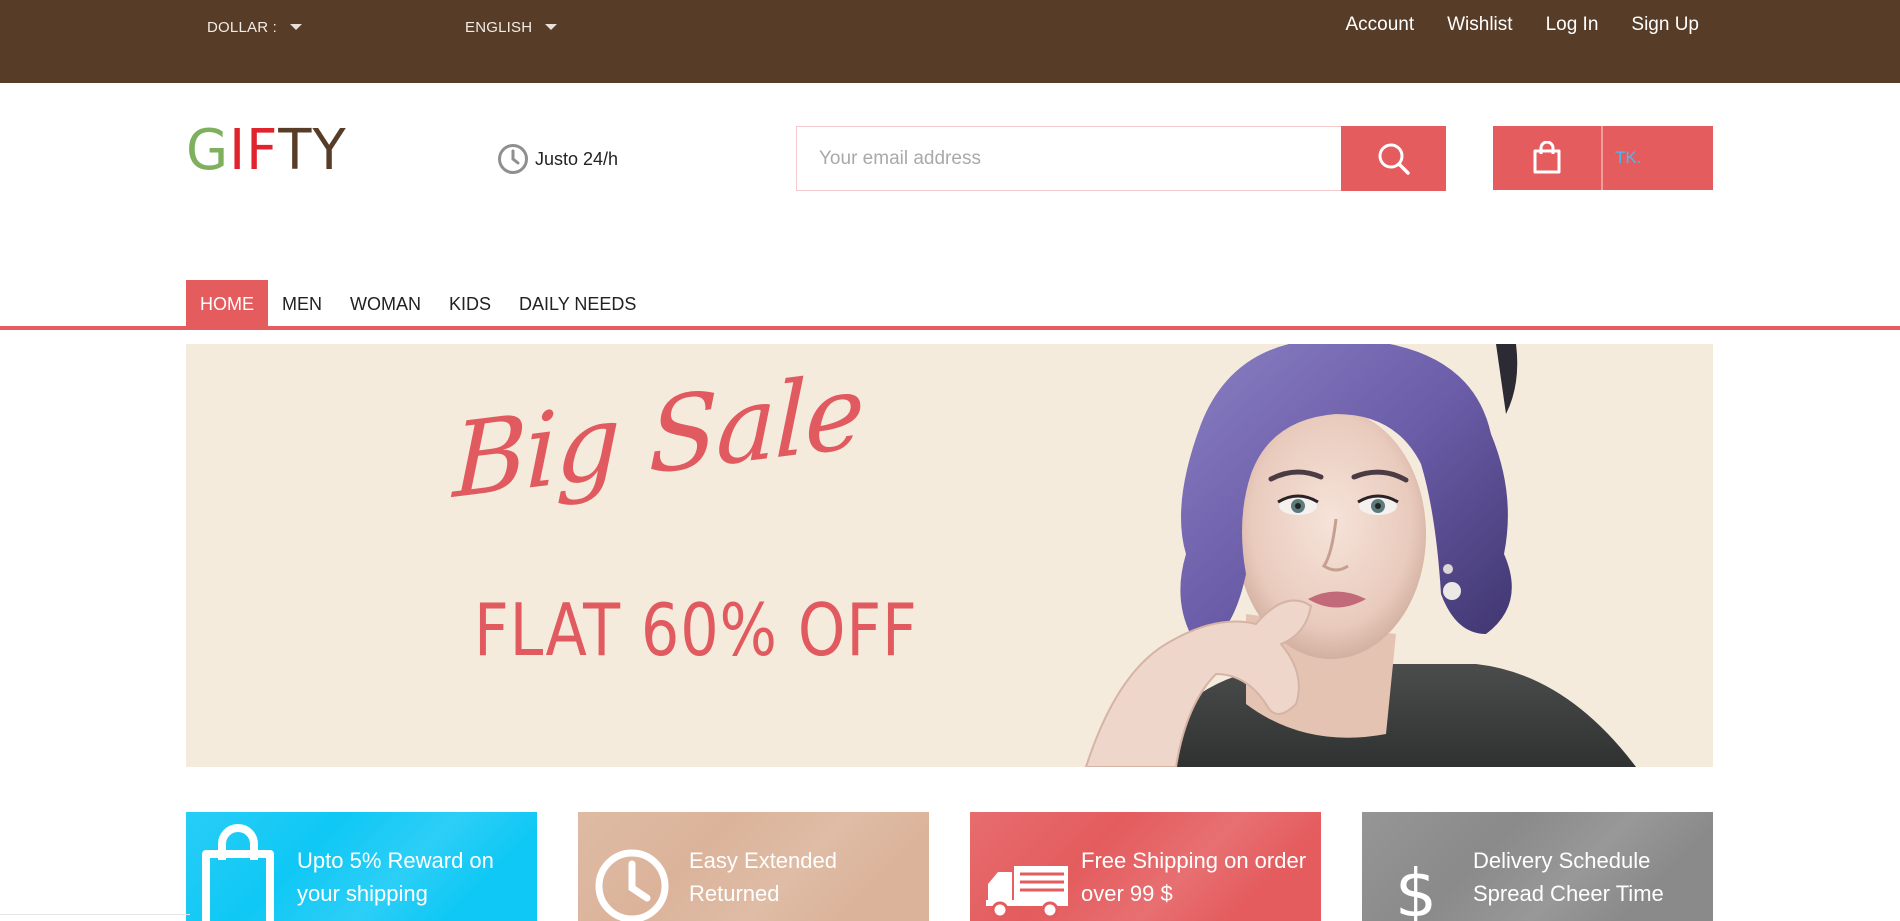 The height and width of the screenshot is (921, 1900). Describe the element at coordinates (1562, 860) in the screenshot. I see `feature-line: Delivery Schedule` at that location.